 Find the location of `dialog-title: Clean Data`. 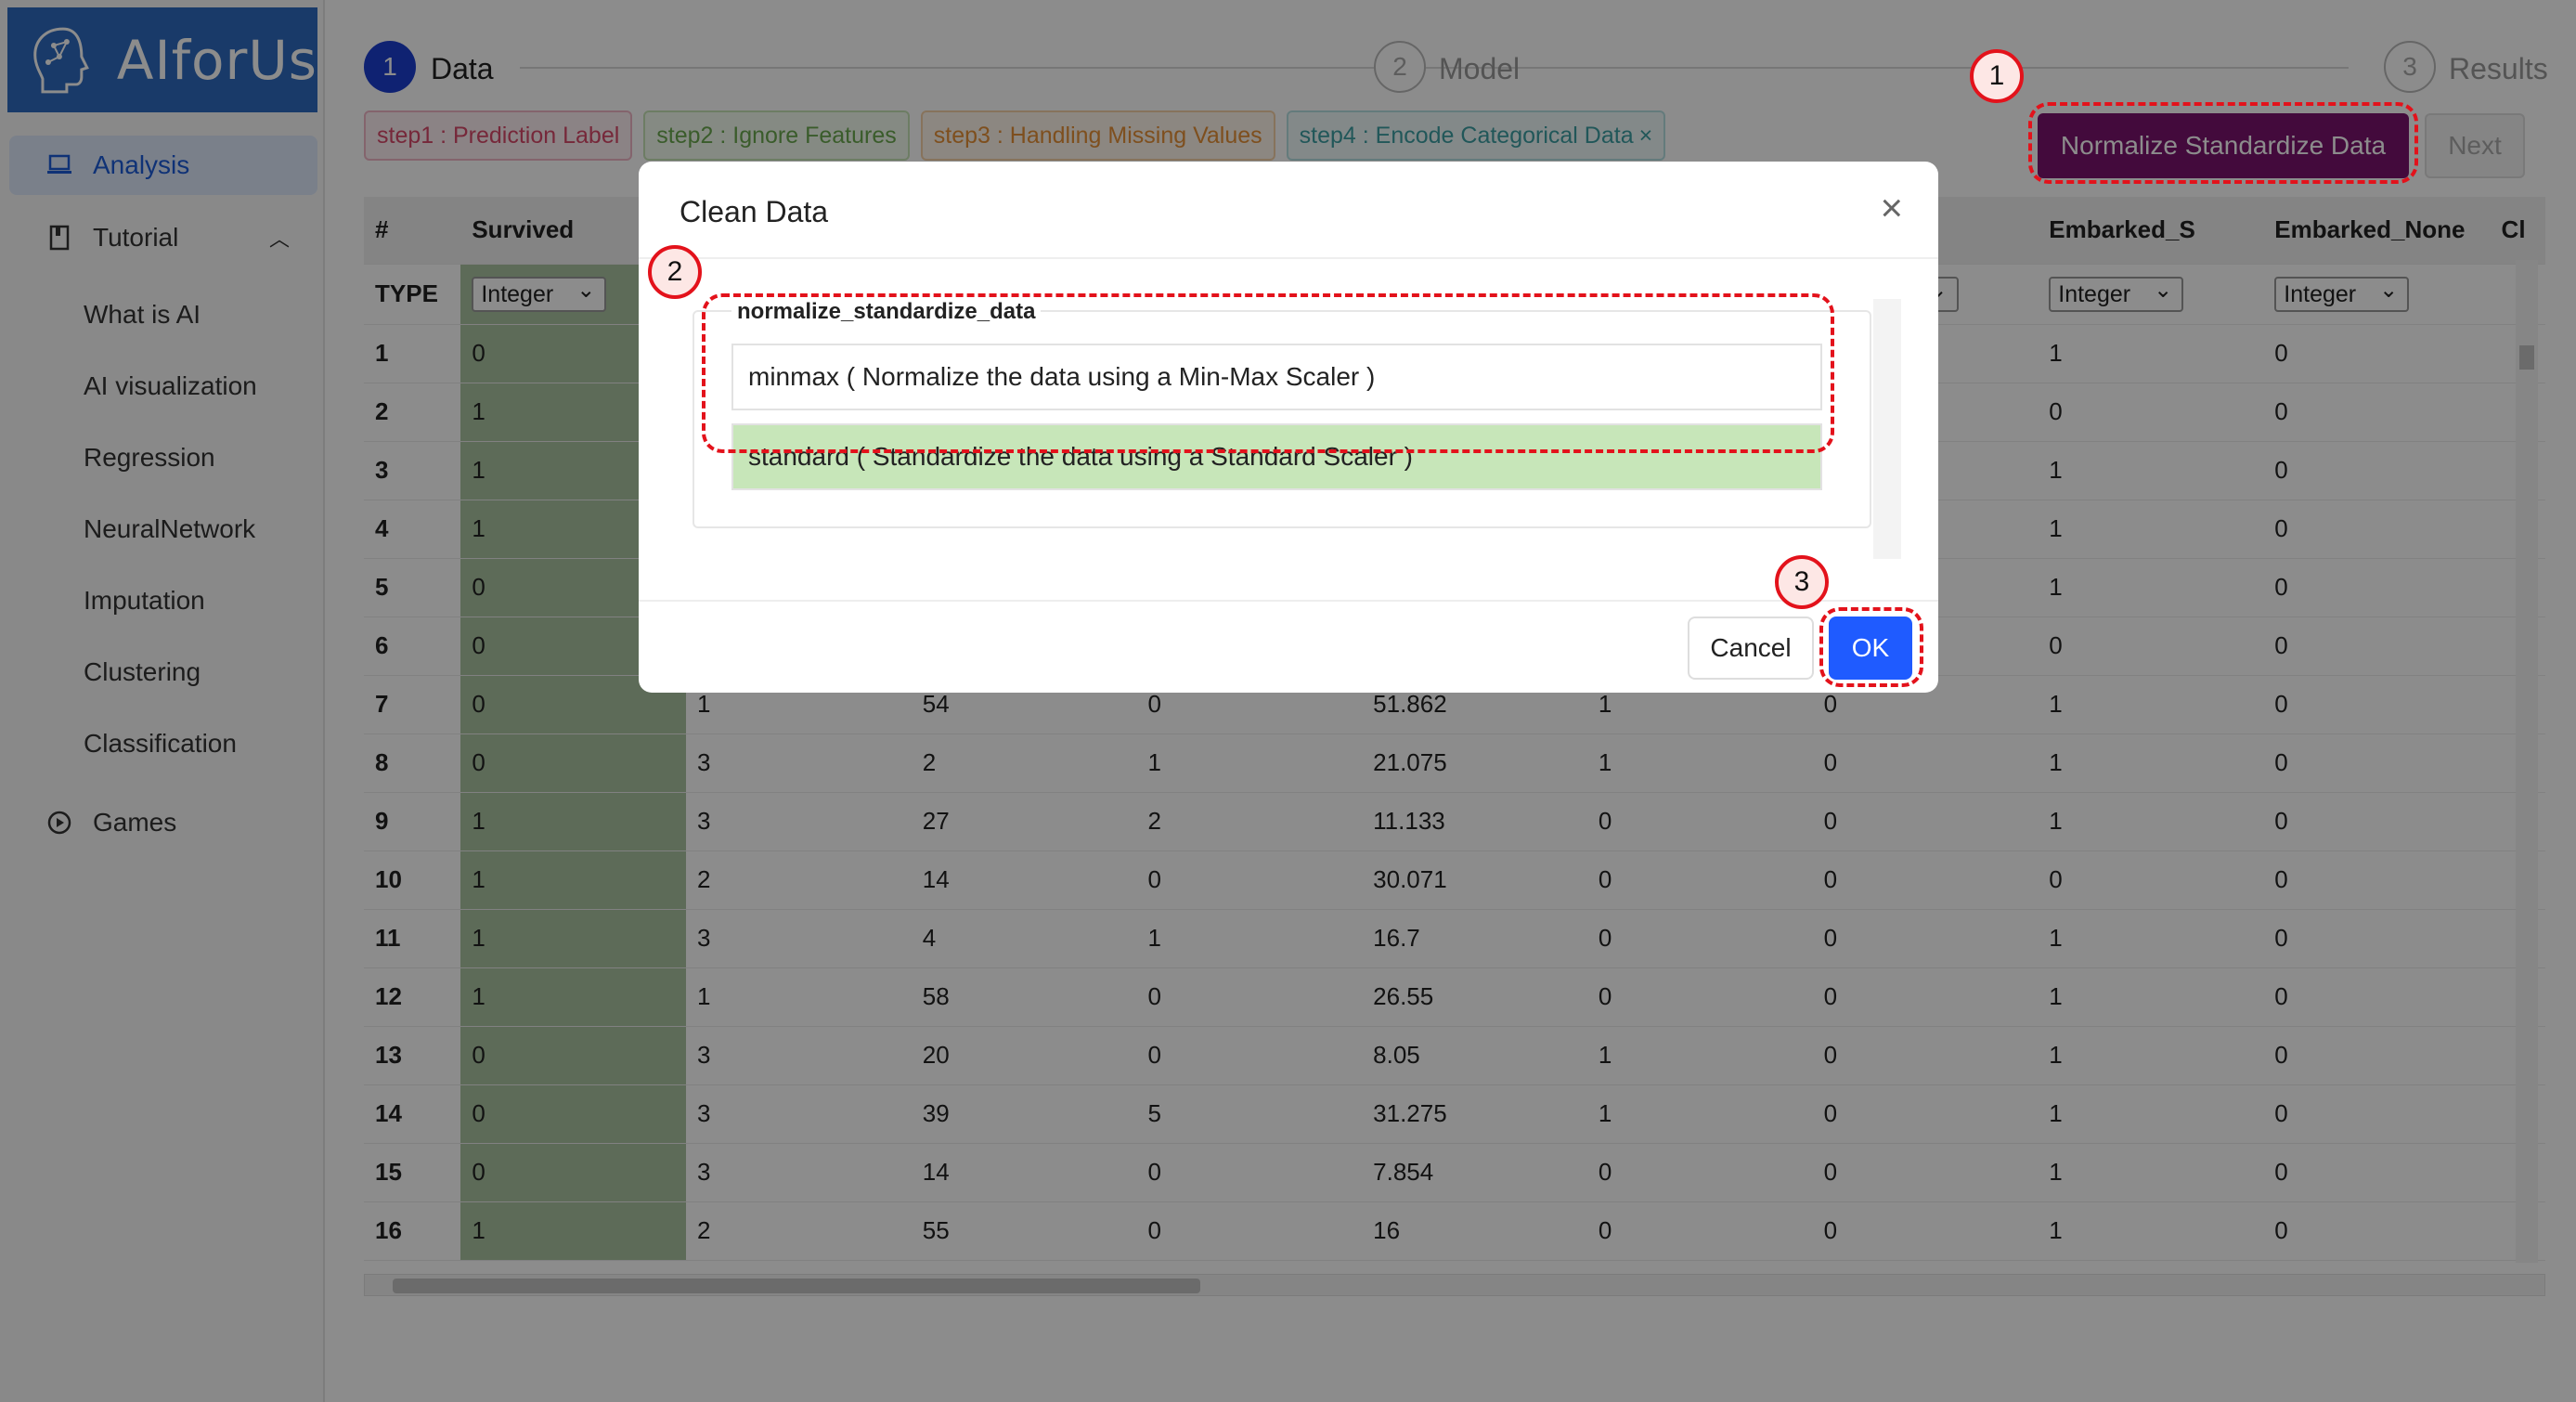

dialog-title: Clean Data is located at coordinates (754, 211).